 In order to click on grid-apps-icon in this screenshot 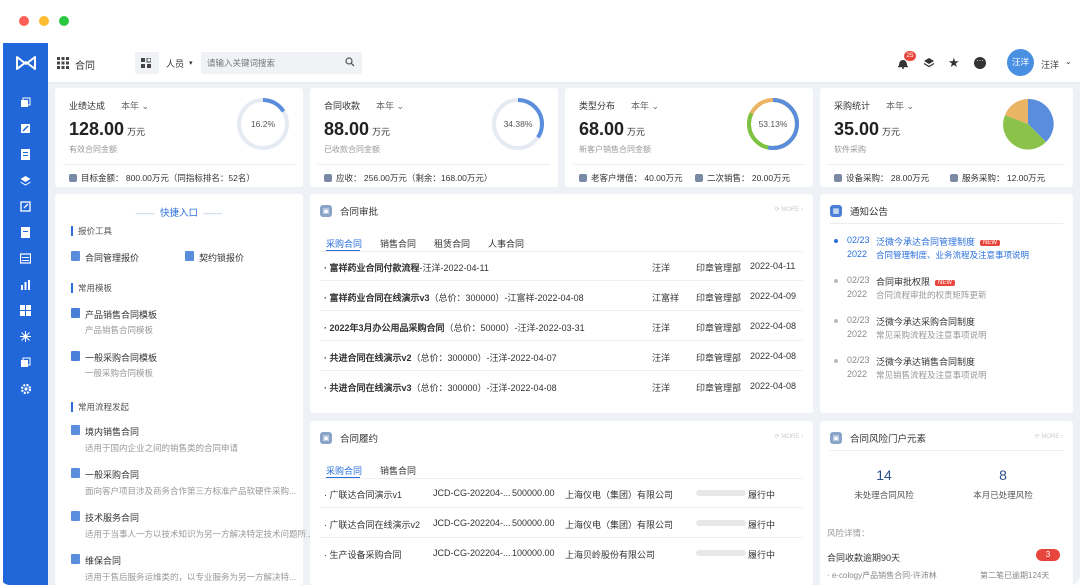, I will do `click(25, 310)`.